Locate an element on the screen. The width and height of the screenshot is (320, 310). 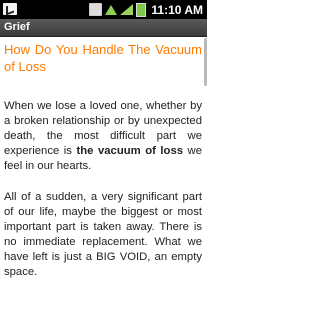
app-title-bar: Grief is located at coordinates (103, 28).